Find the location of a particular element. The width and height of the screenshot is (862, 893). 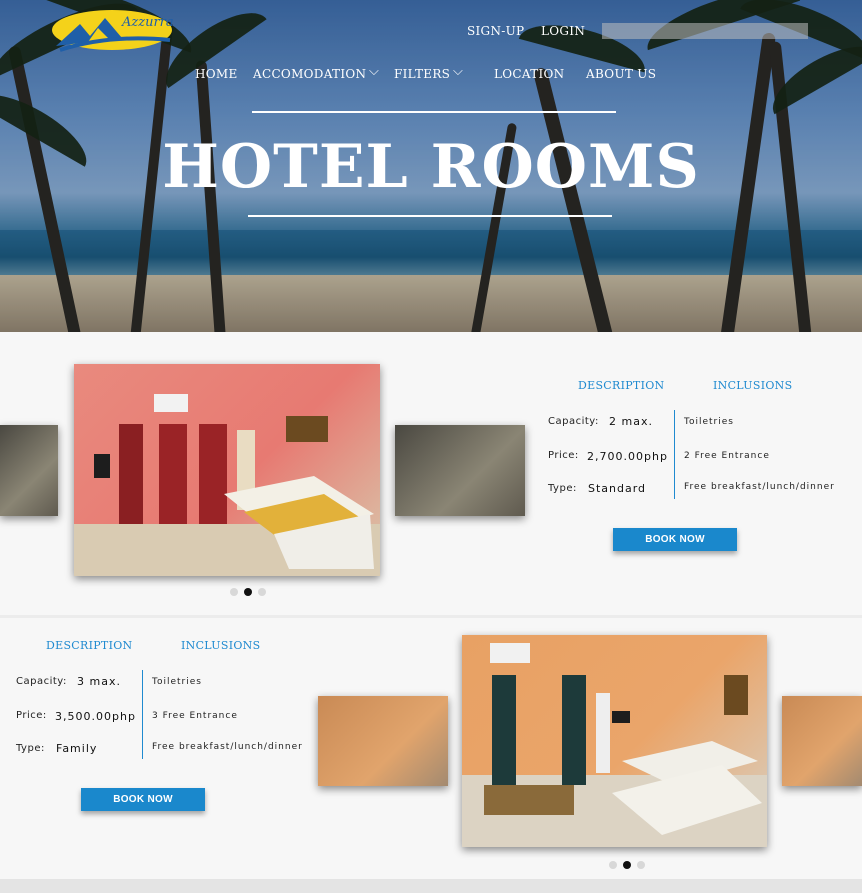

inclusion-item: 3 Free Entrance is located at coordinates (195, 716).